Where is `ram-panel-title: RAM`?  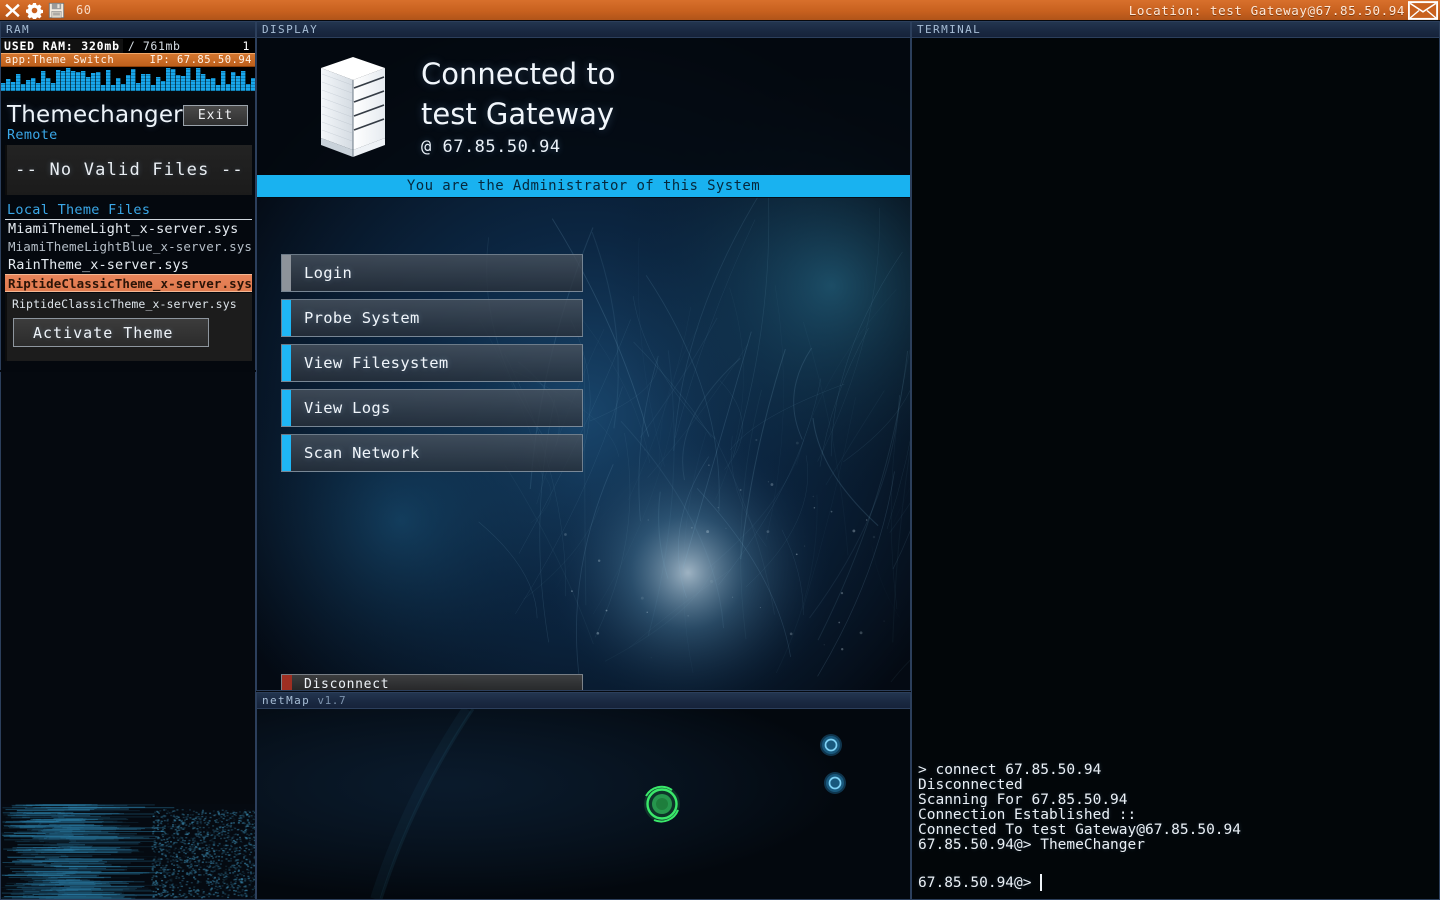
ram-panel-title: RAM is located at coordinates (128, 30).